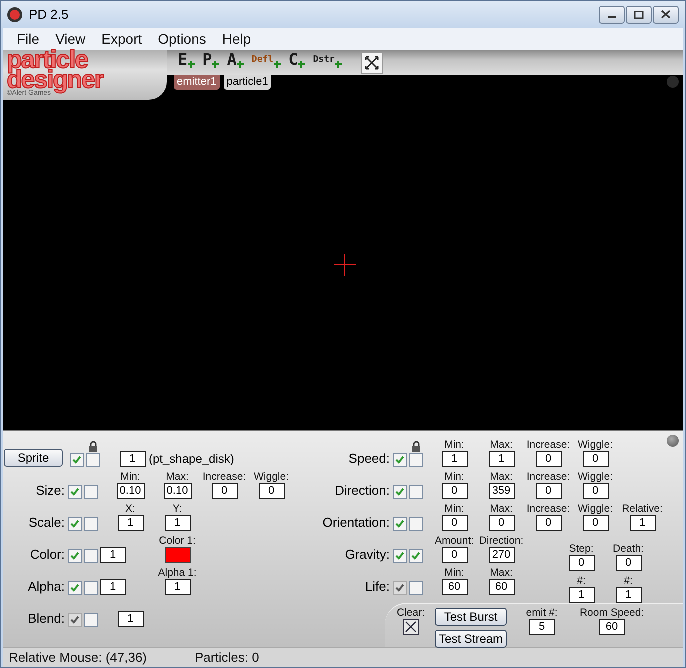 The width and height of the screenshot is (686, 668). What do you see at coordinates (46, 619) in the screenshot?
I see `parameter-label: Blend:` at bounding box center [46, 619].